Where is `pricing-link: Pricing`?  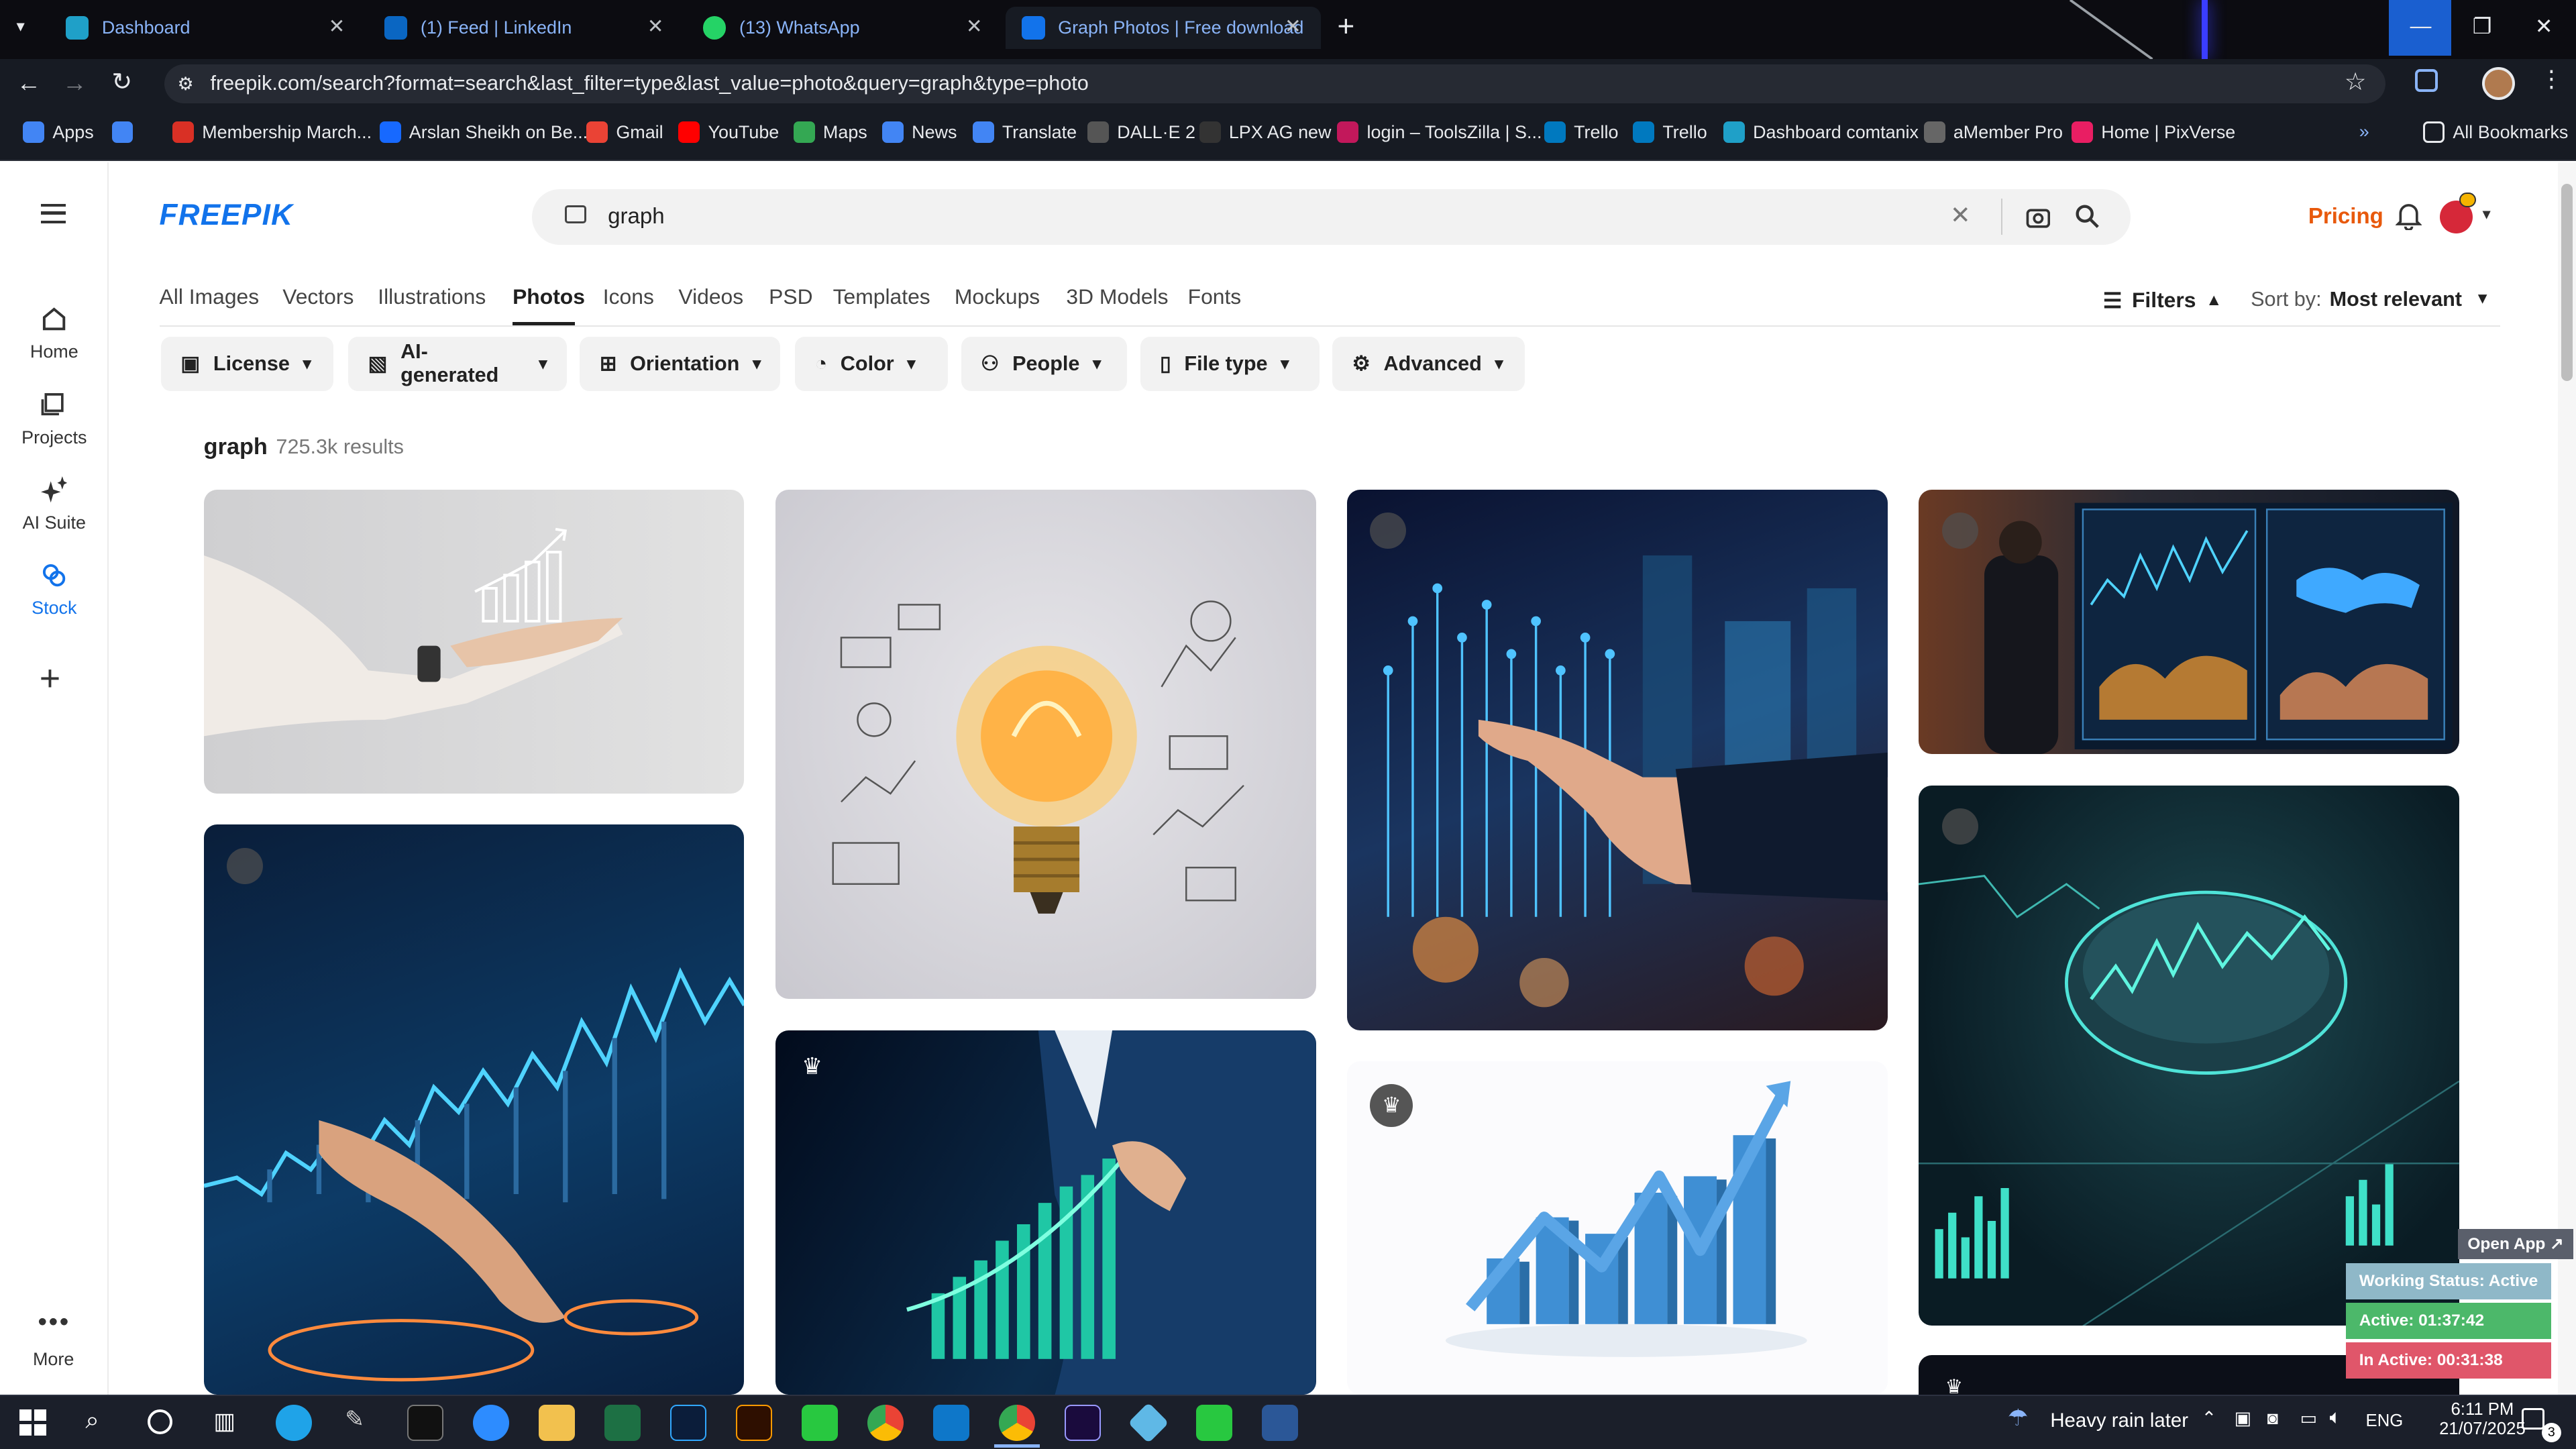
pricing-link: Pricing is located at coordinates (2345, 216).